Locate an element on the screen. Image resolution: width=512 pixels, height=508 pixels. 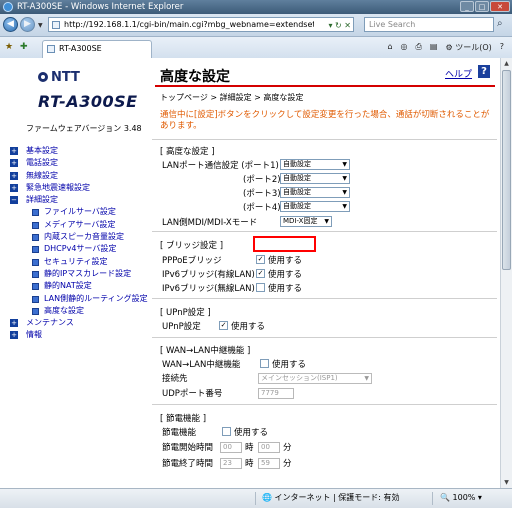
tools-menu: ⚙ ツール(O) is located at coordinates (468, 47).